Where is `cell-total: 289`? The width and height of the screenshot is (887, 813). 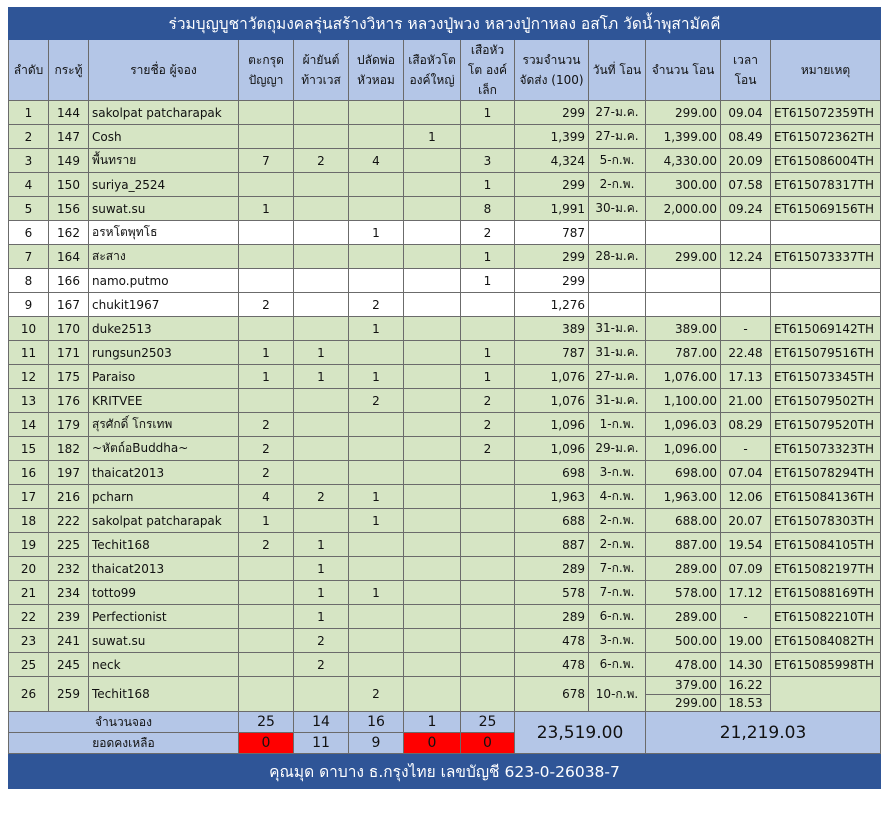
cell-total: 289 is located at coordinates (551, 568).